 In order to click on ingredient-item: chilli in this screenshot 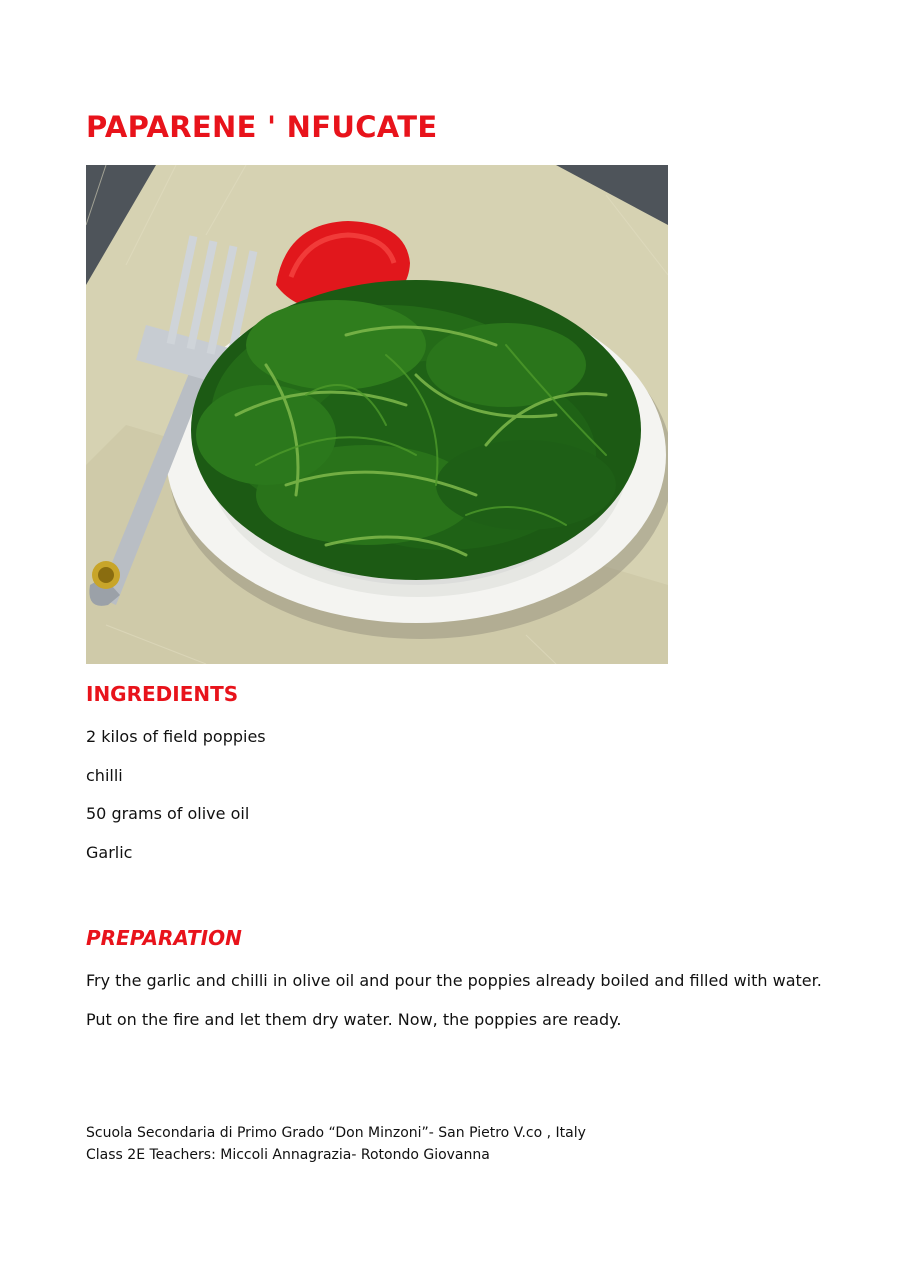, I will do `click(104, 775)`.